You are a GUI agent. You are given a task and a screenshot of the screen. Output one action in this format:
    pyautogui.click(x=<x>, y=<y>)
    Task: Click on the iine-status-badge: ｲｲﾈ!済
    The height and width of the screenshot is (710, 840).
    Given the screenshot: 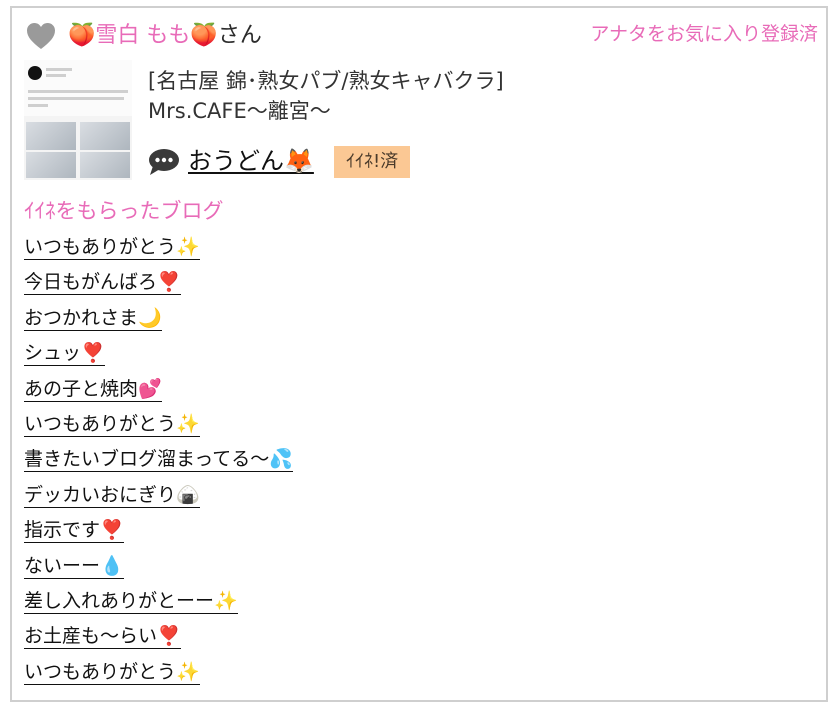 What is the action you would take?
    pyautogui.click(x=372, y=162)
    